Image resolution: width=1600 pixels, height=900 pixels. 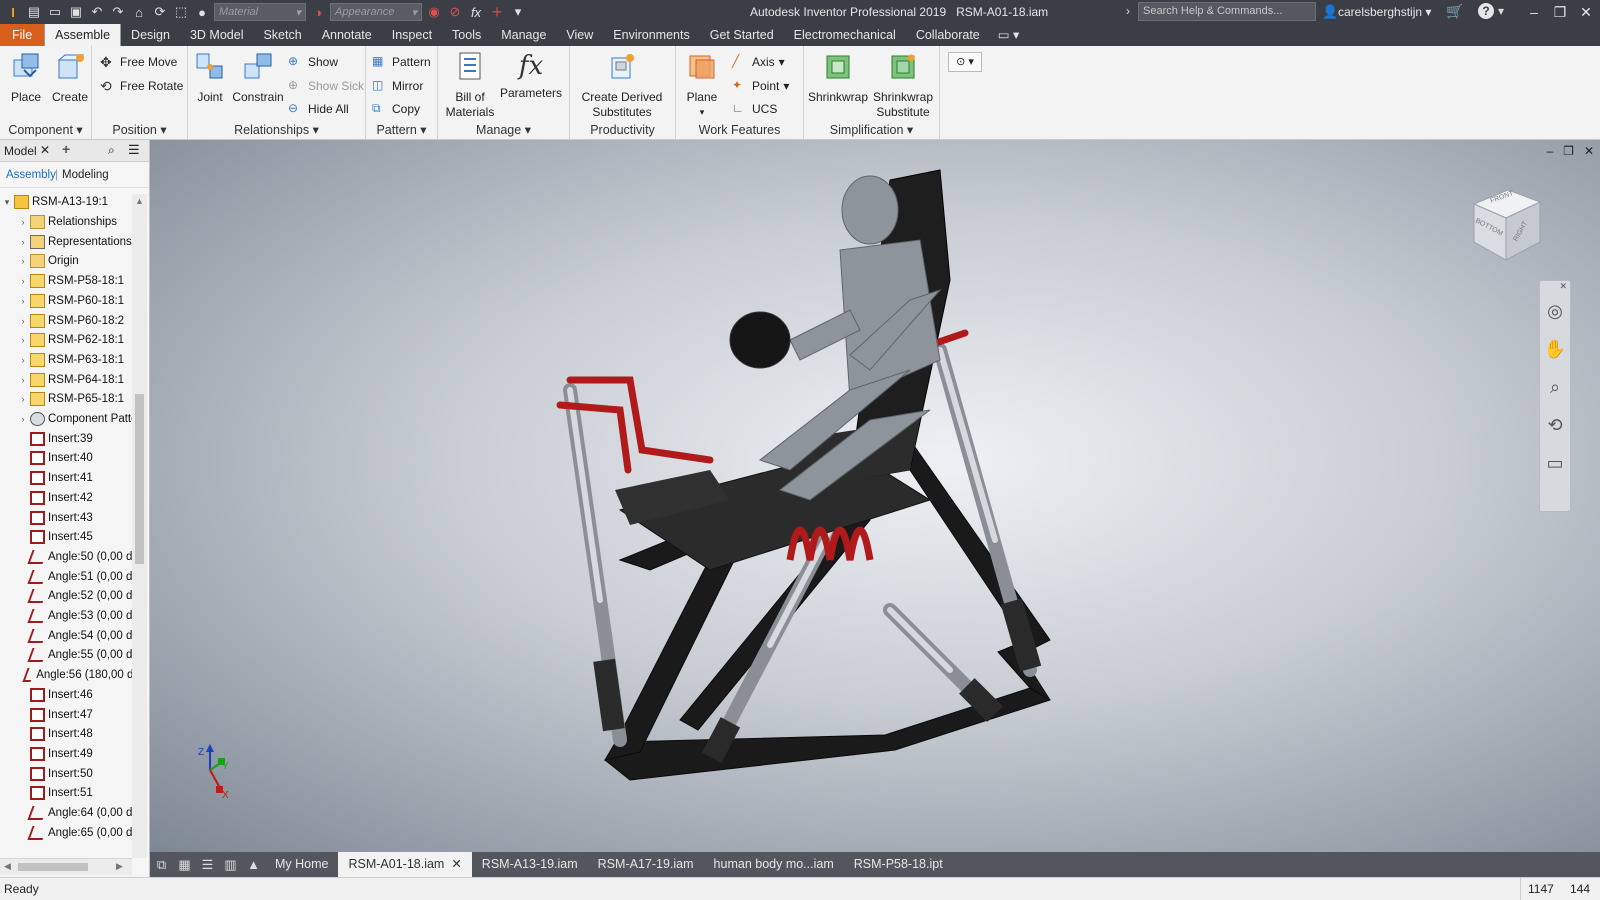 I want to click on doc-tab-my-home: My Home, so click(x=301, y=864).